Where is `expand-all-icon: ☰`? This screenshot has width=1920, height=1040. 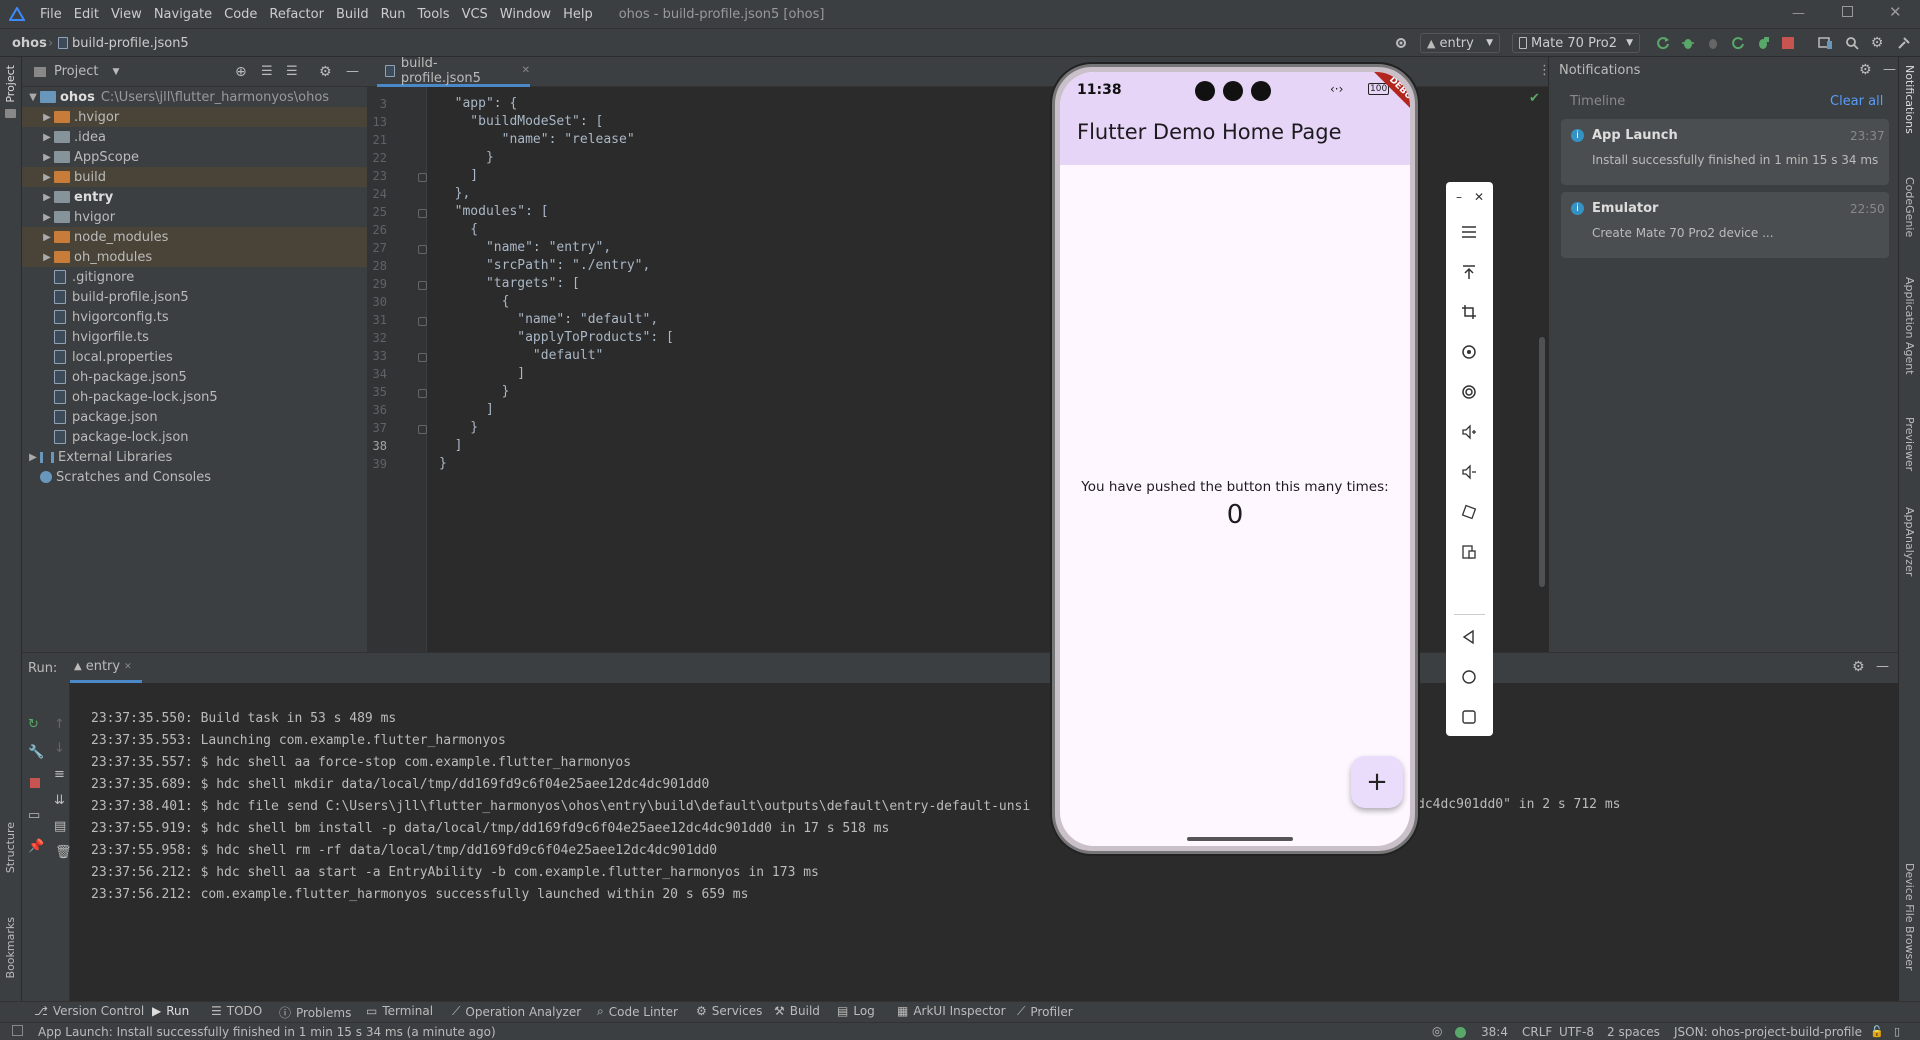
expand-all-icon: ☰ is located at coordinates (267, 71).